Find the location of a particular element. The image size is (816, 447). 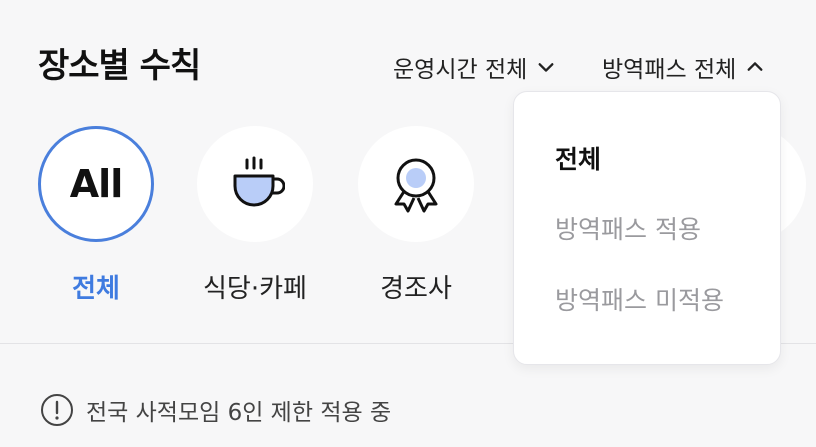

category-ceremony-circle is located at coordinates (416, 184).